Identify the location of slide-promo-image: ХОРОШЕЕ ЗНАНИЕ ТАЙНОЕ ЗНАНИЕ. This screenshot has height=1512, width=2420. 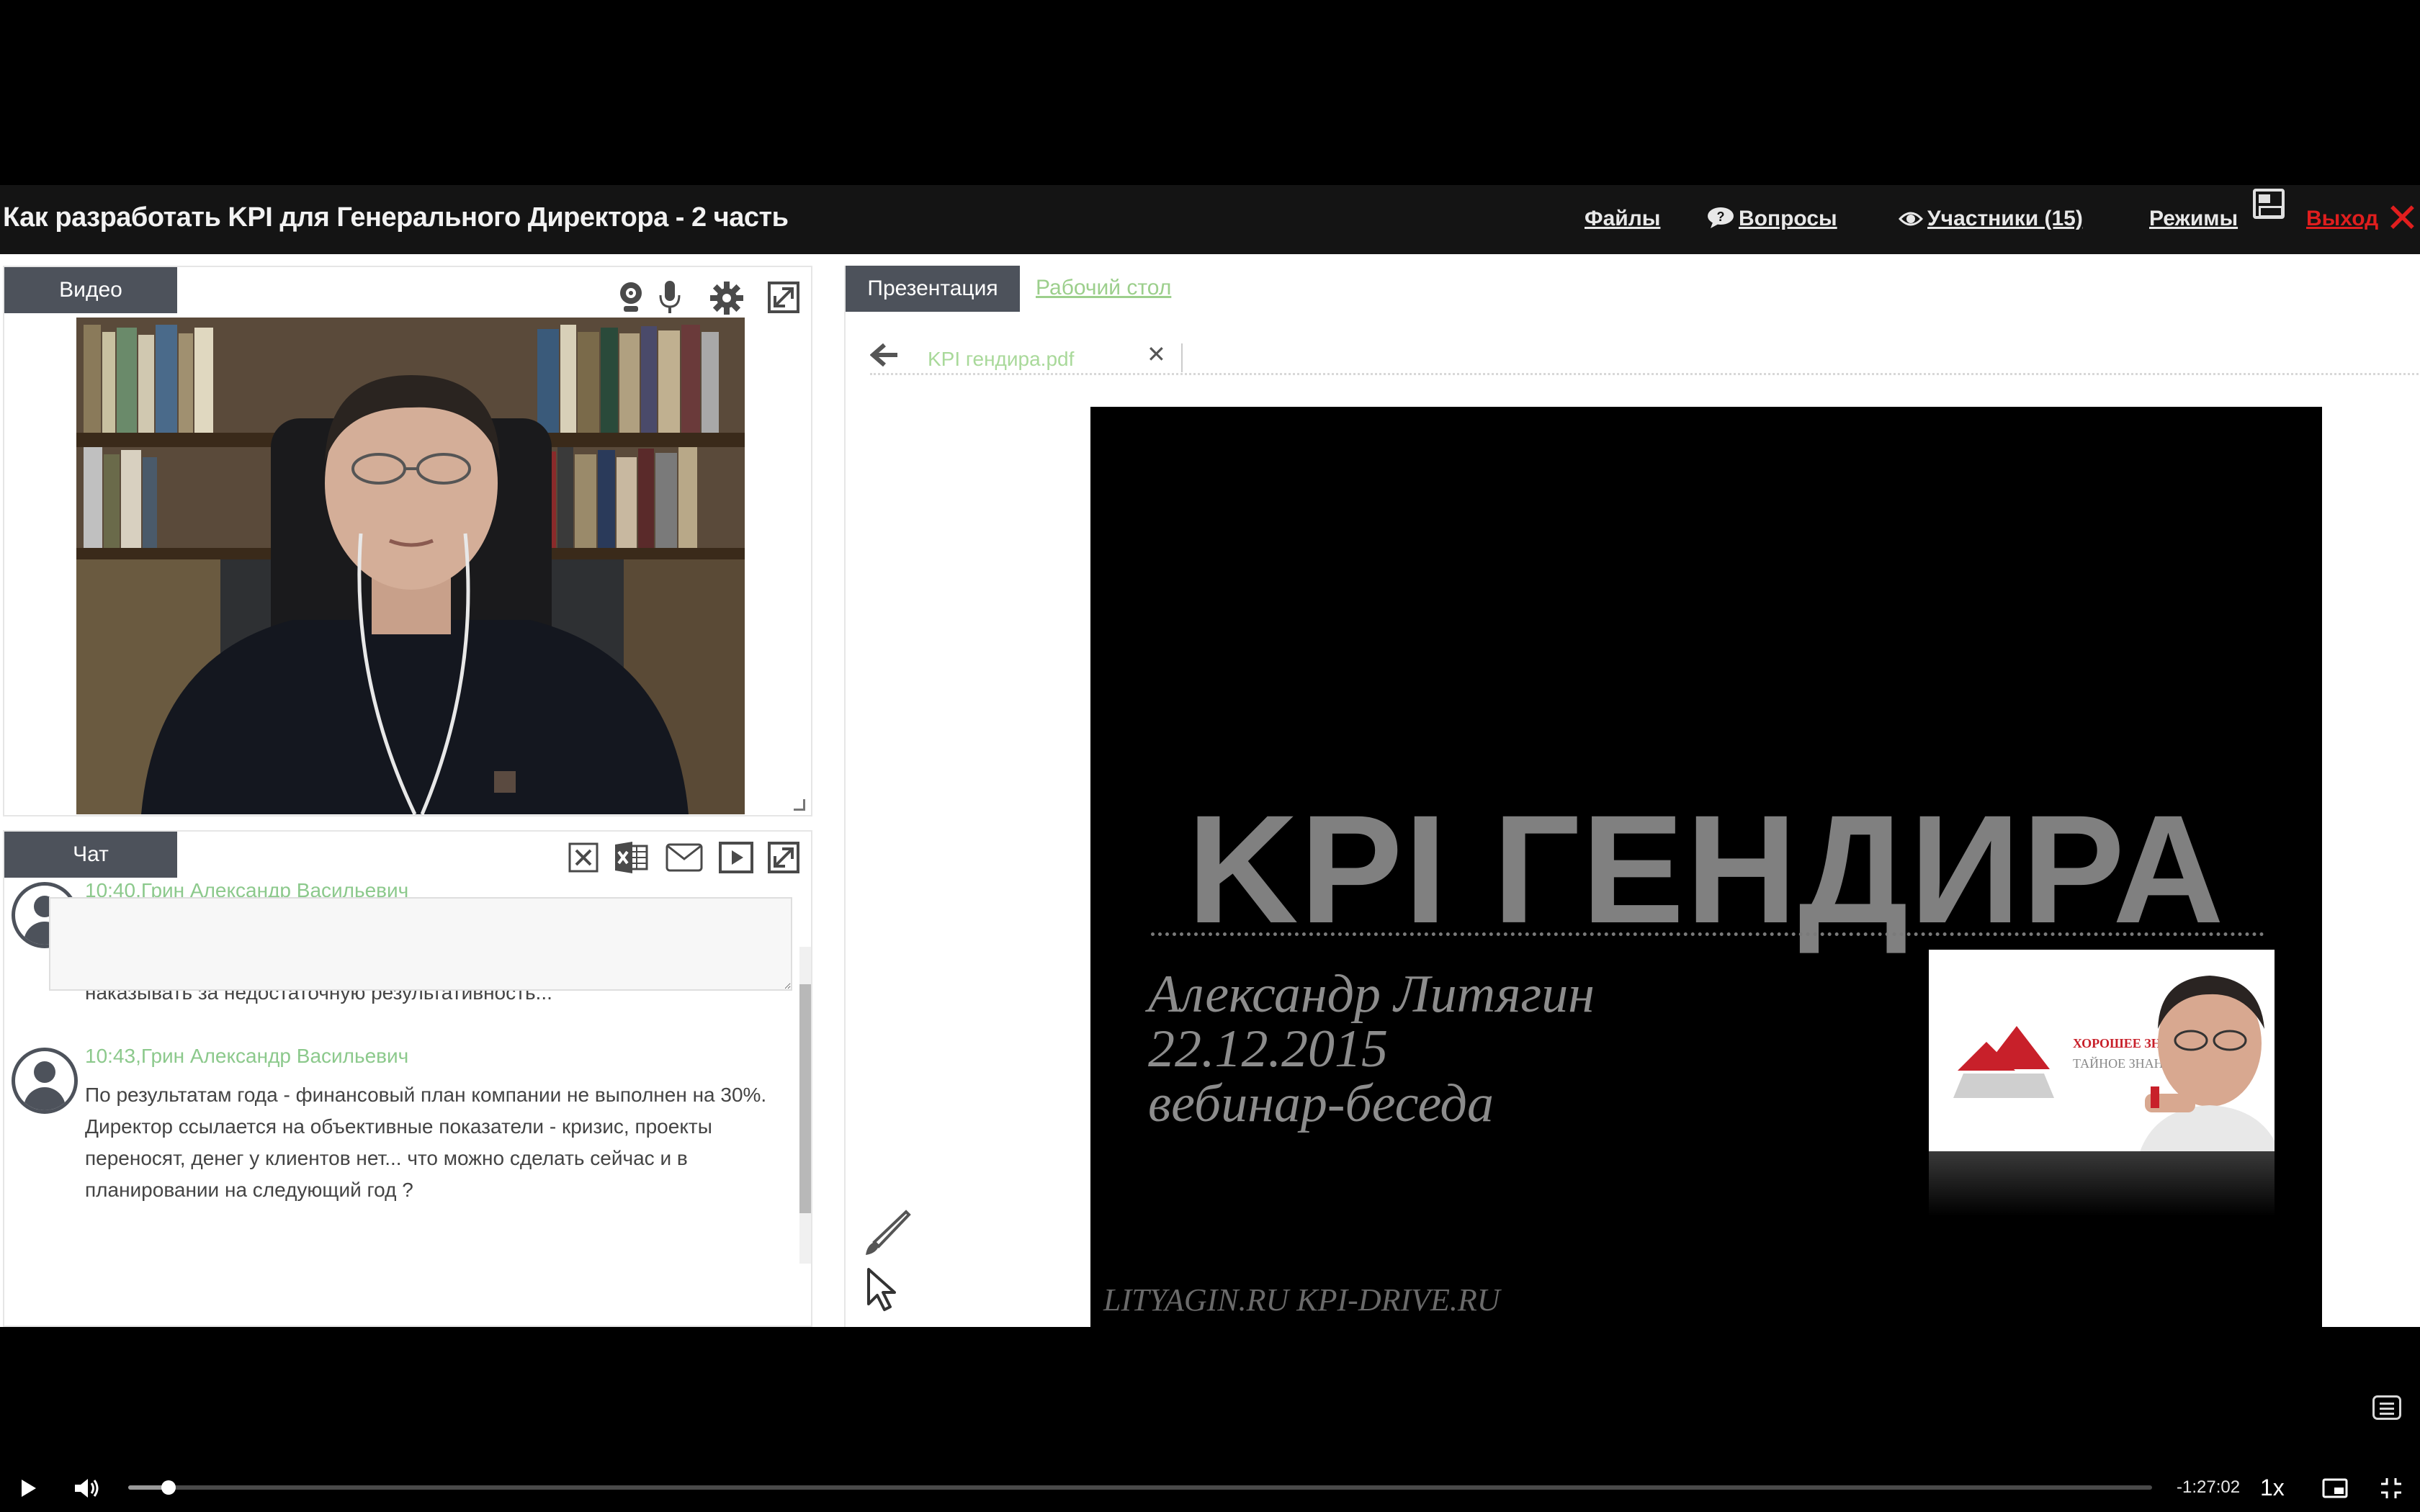
(2102, 1050).